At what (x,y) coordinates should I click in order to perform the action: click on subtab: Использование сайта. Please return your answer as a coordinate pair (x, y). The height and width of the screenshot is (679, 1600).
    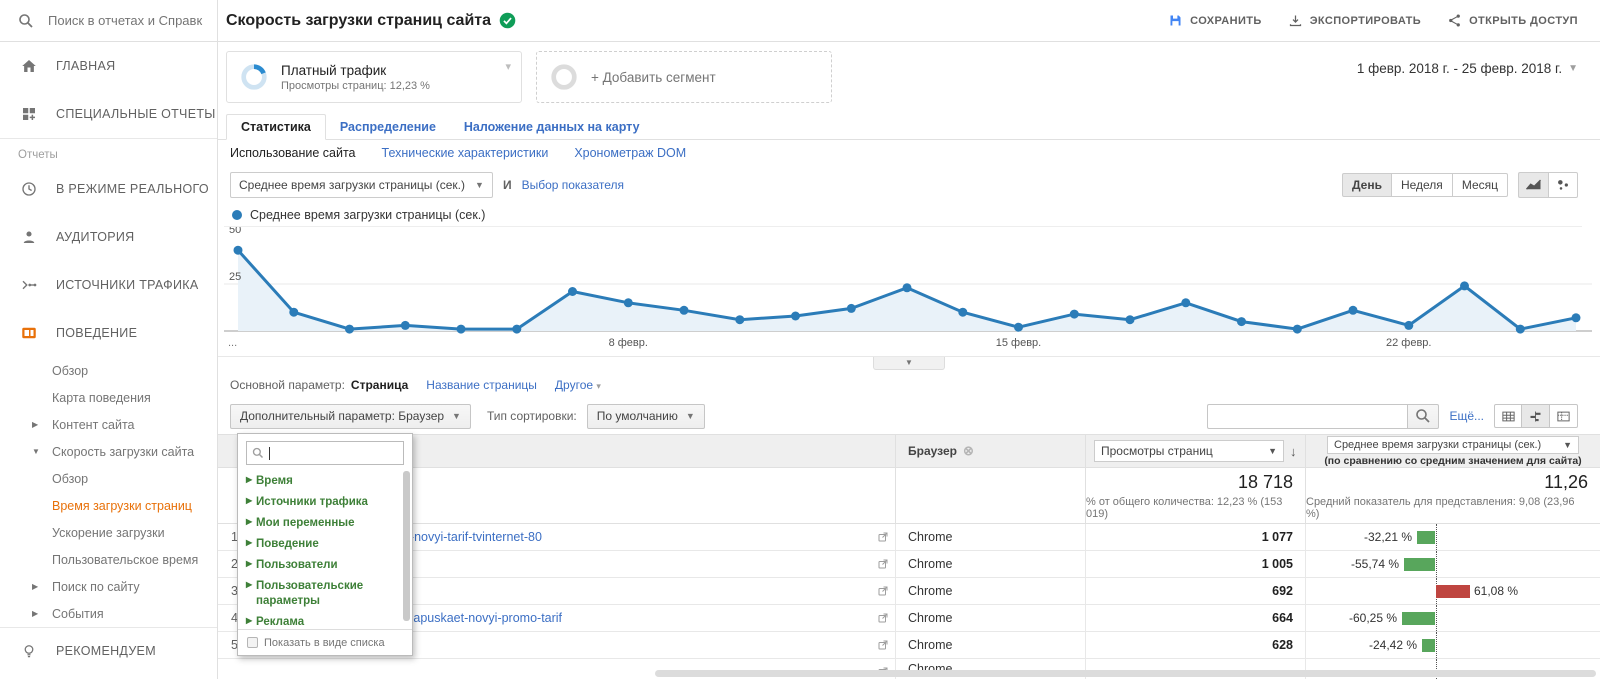
    Looking at the image, I should click on (293, 153).